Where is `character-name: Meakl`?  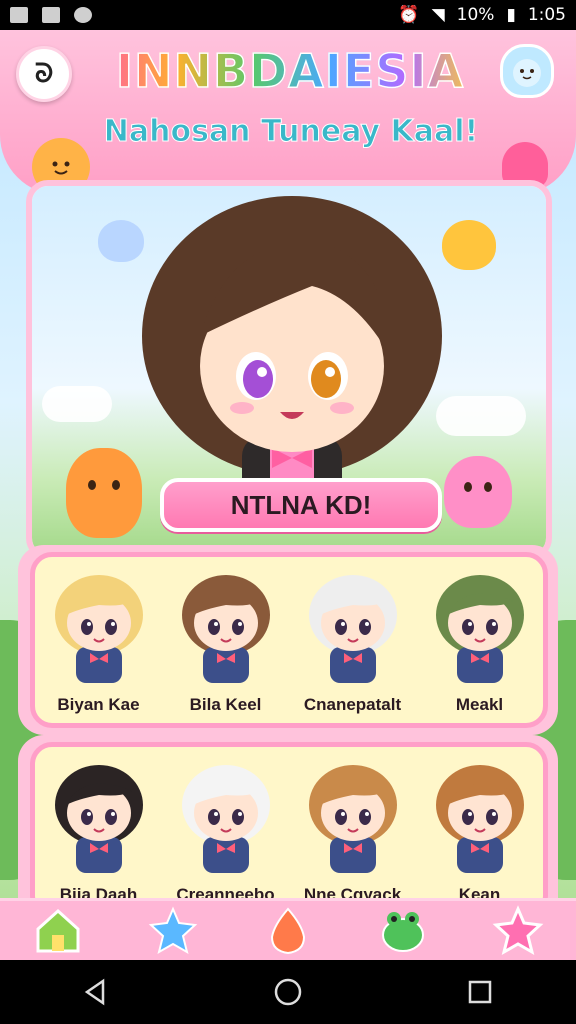 character-name: Meakl is located at coordinates (479, 704).